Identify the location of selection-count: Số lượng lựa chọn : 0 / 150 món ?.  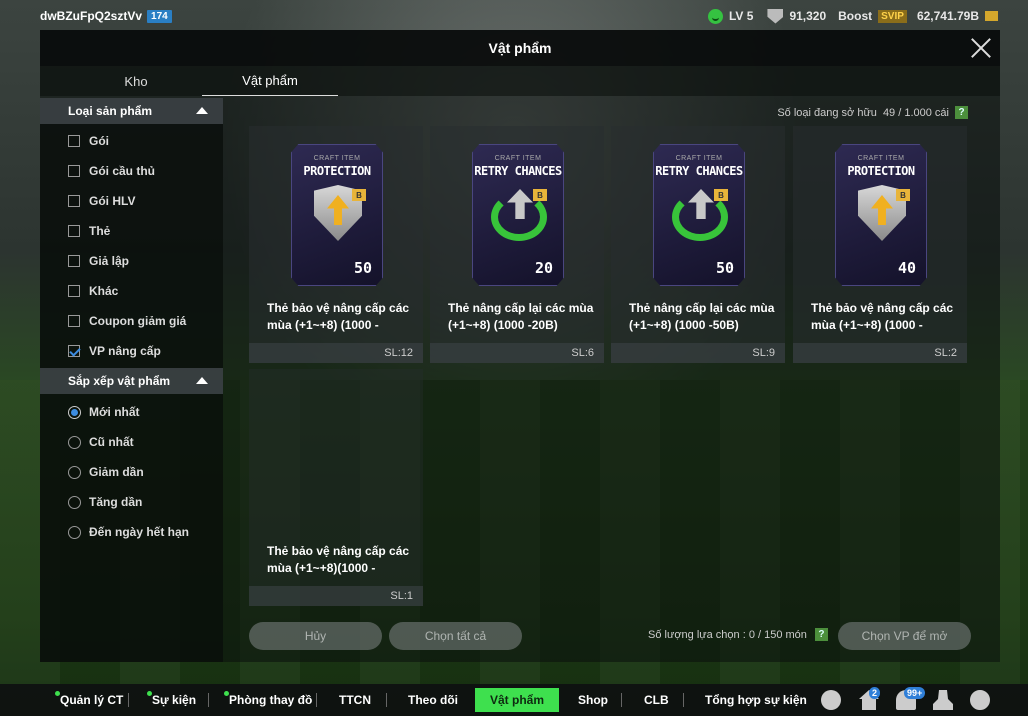
(738, 634).